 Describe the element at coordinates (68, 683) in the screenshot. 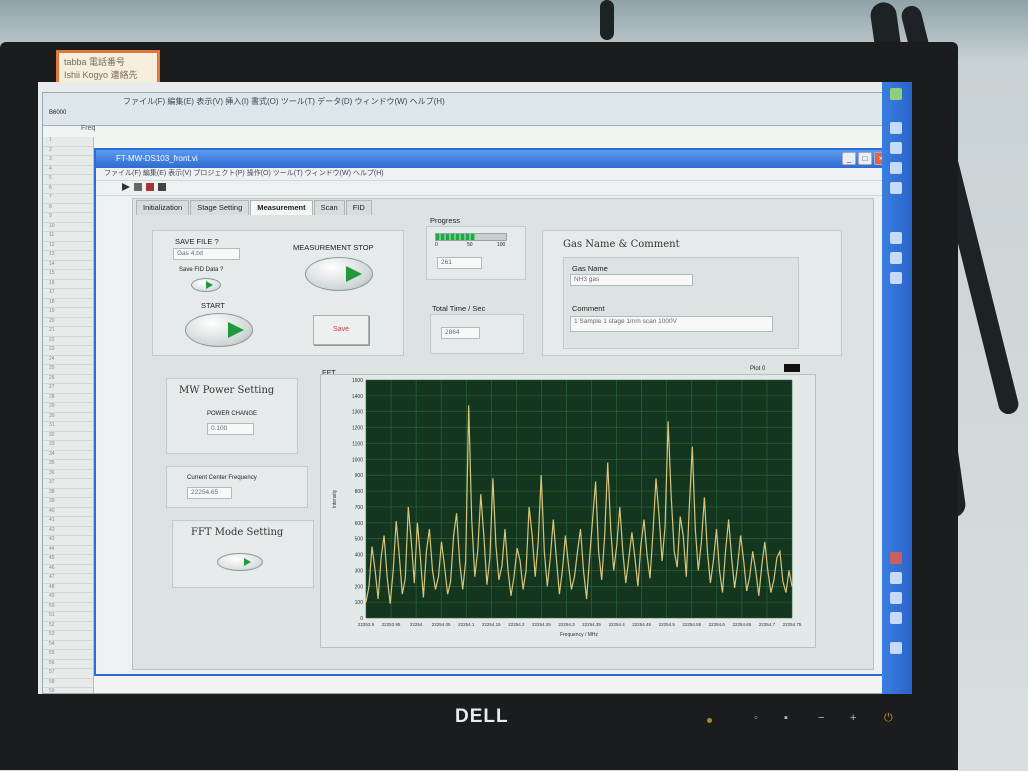

I see `excel-row-number: 58` at that location.